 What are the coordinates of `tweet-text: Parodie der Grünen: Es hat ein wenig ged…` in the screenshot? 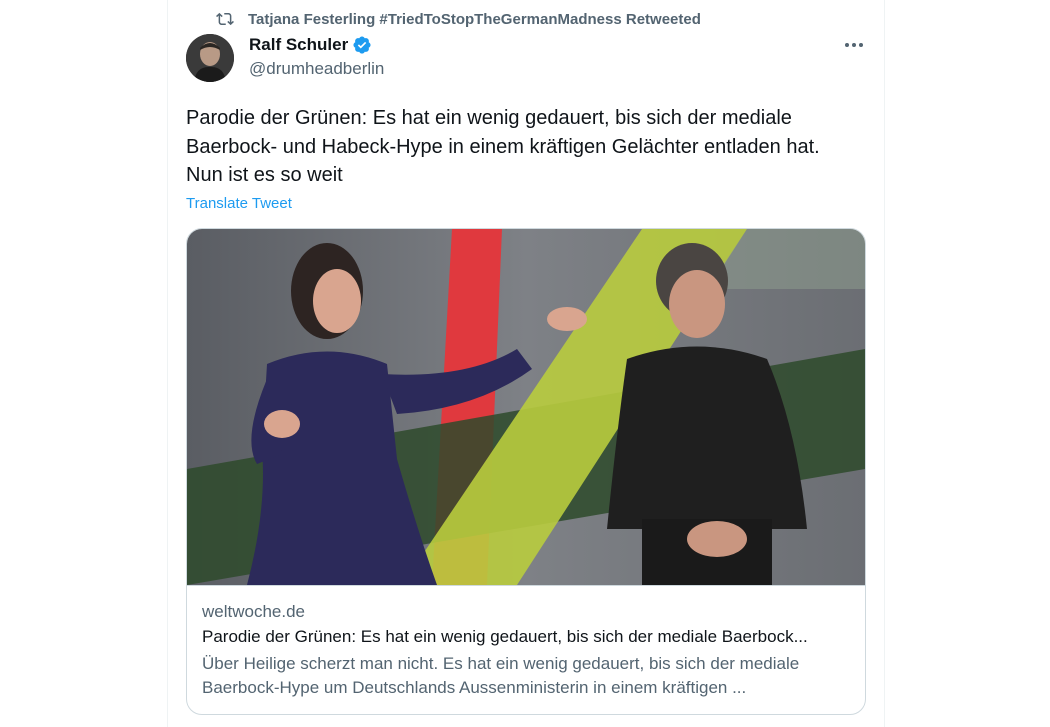 It's located at (503, 146).